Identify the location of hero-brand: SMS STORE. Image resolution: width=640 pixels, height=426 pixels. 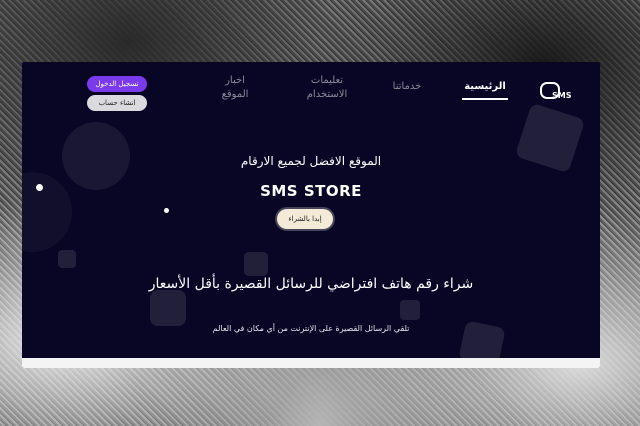
(311, 191).